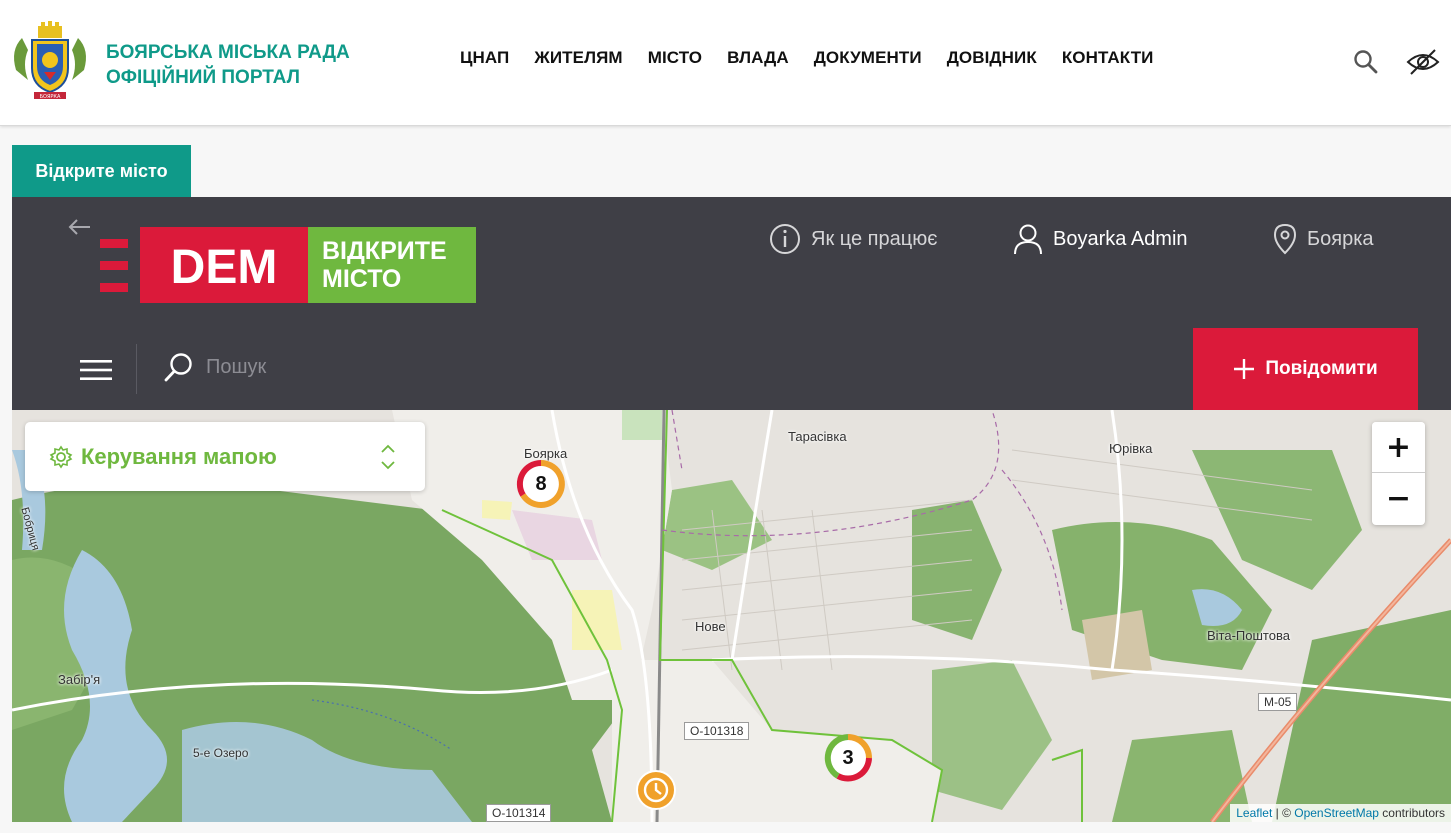 This screenshot has height=833, width=1451. Describe the element at coordinates (101, 171) in the screenshot. I see `tab-open-city: Відкрите місто` at that location.